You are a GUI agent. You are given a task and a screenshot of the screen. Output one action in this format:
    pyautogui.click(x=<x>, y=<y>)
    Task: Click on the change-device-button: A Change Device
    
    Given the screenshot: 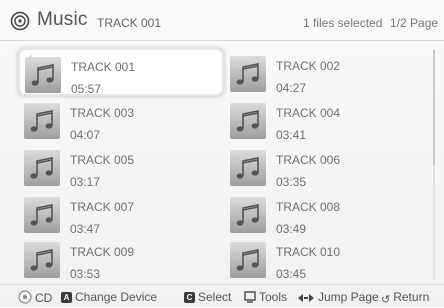 What is the action you would take?
    pyautogui.click(x=109, y=297)
    